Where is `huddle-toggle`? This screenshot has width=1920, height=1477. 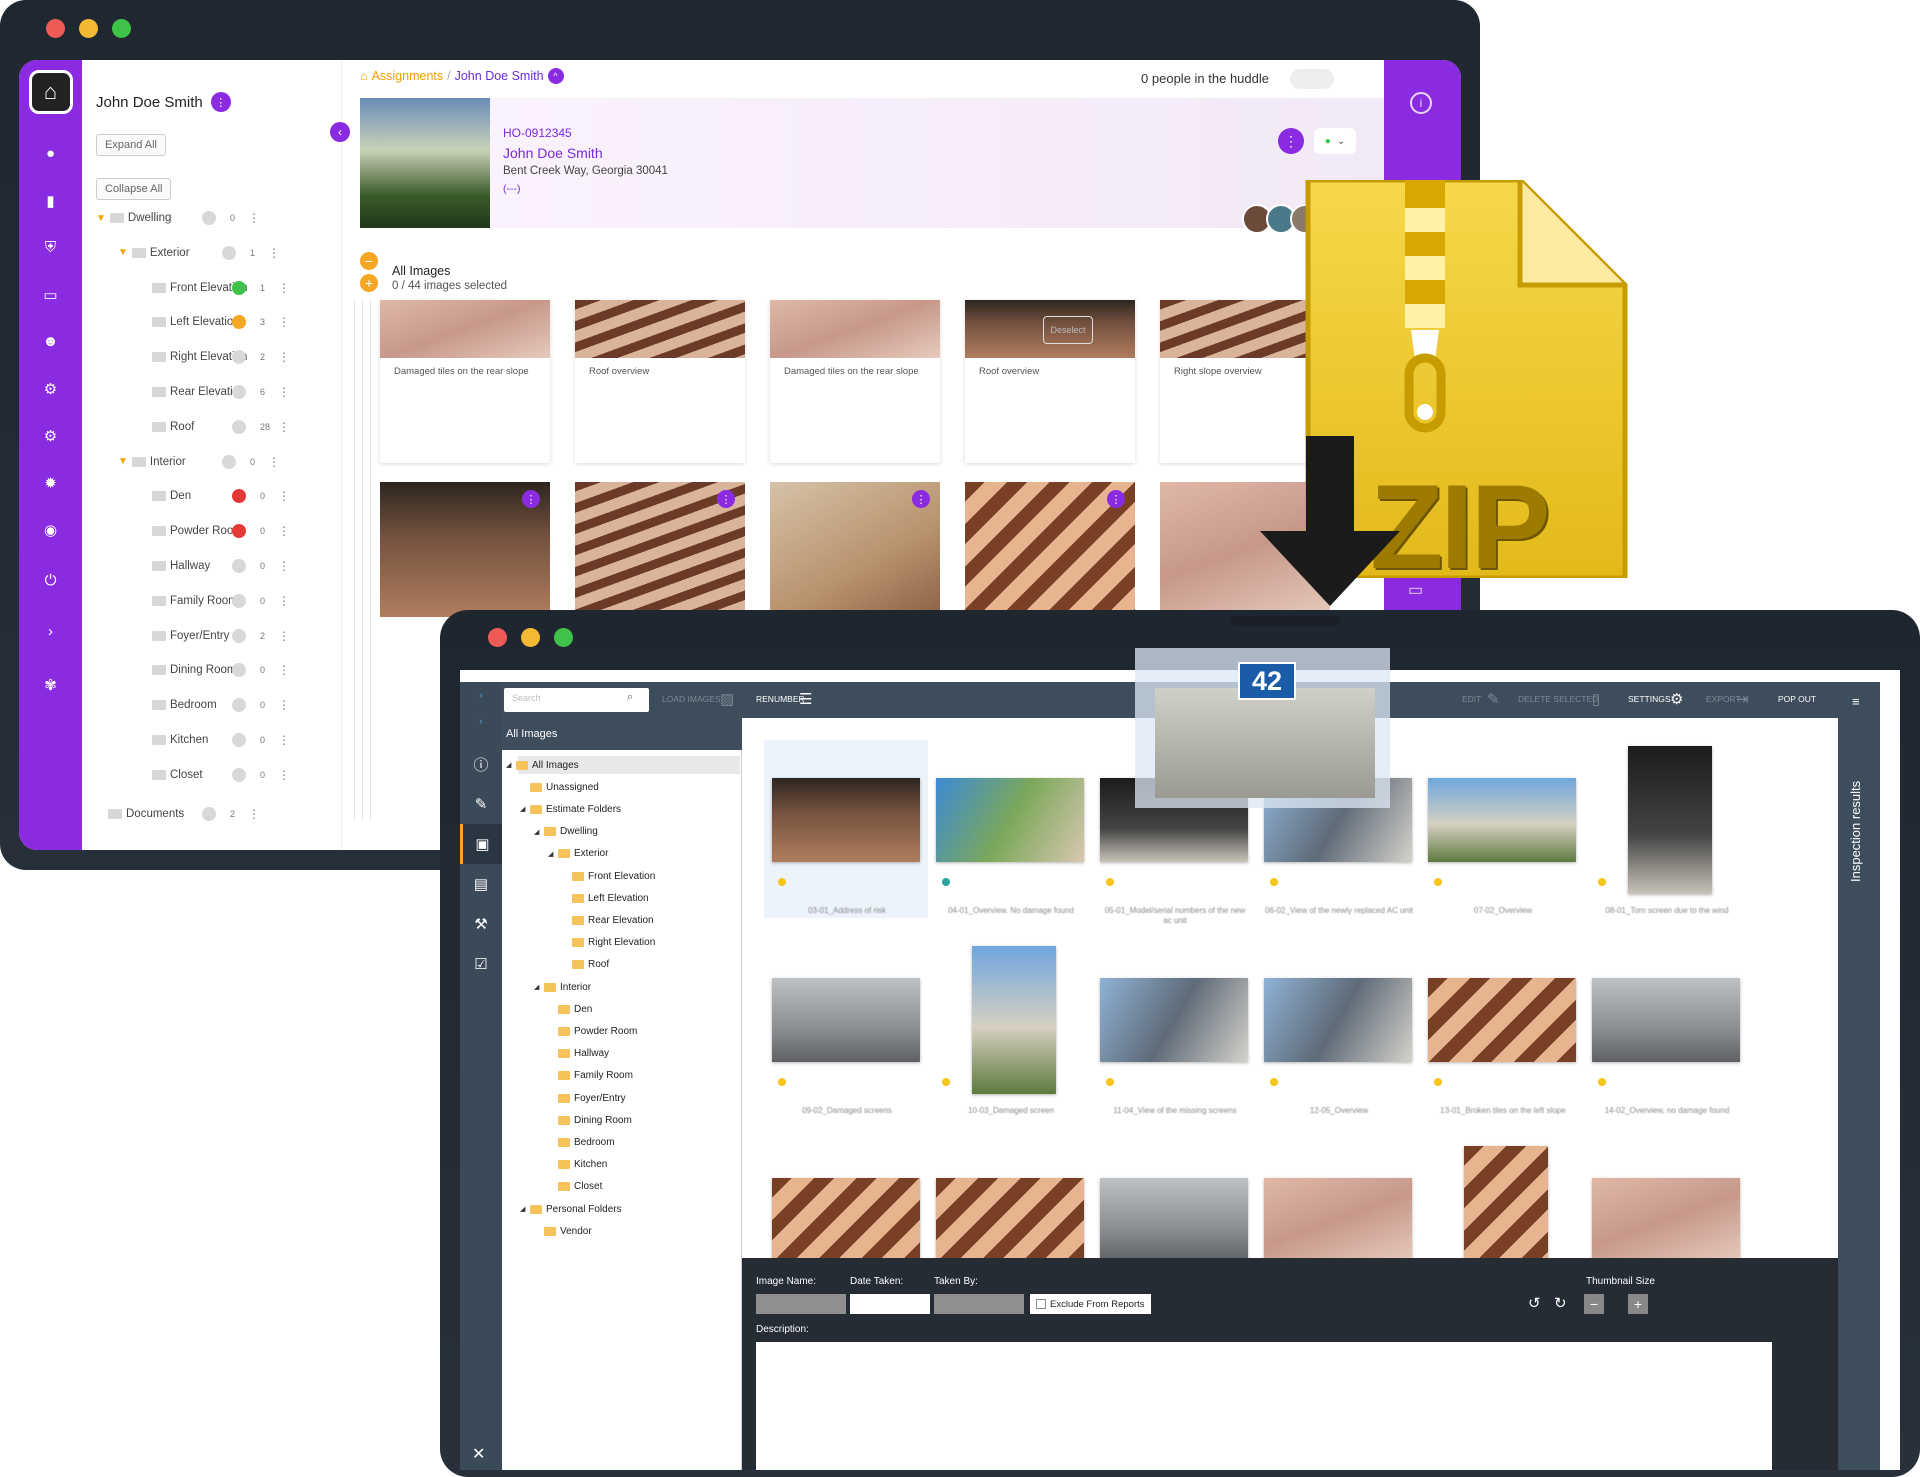 huddle-toggle is located at coordinates (1312, 79).